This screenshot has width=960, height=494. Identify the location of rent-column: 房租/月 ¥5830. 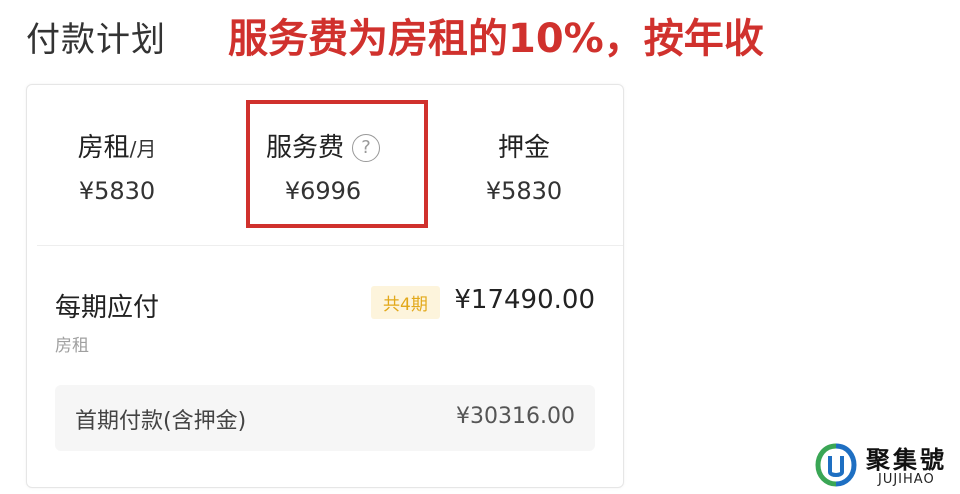
(117, 163).